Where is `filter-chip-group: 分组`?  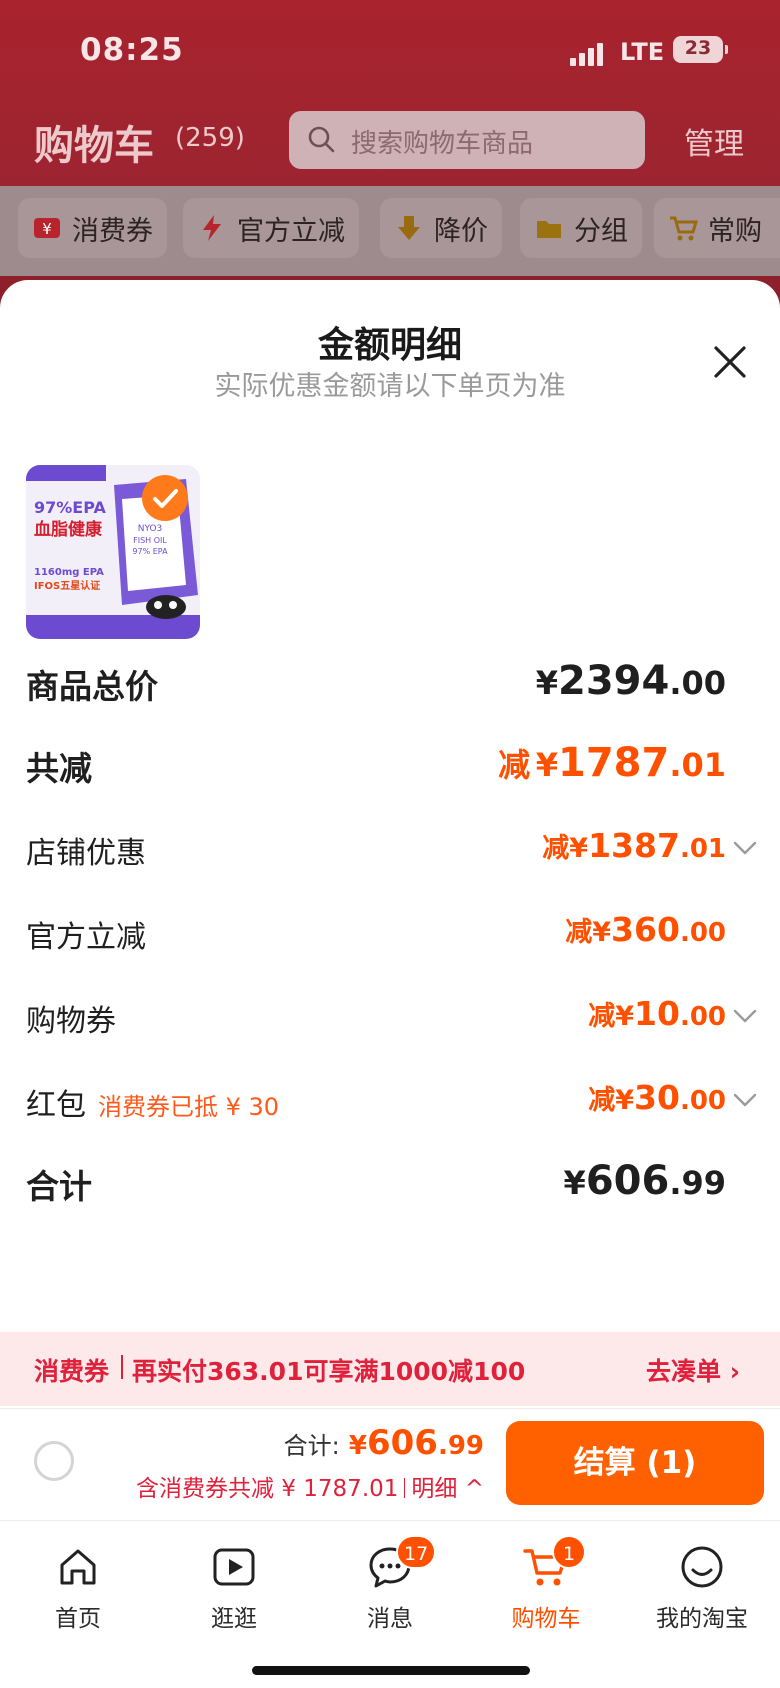
filter-chip-group: 分组 is located at coordinates (581, 228).